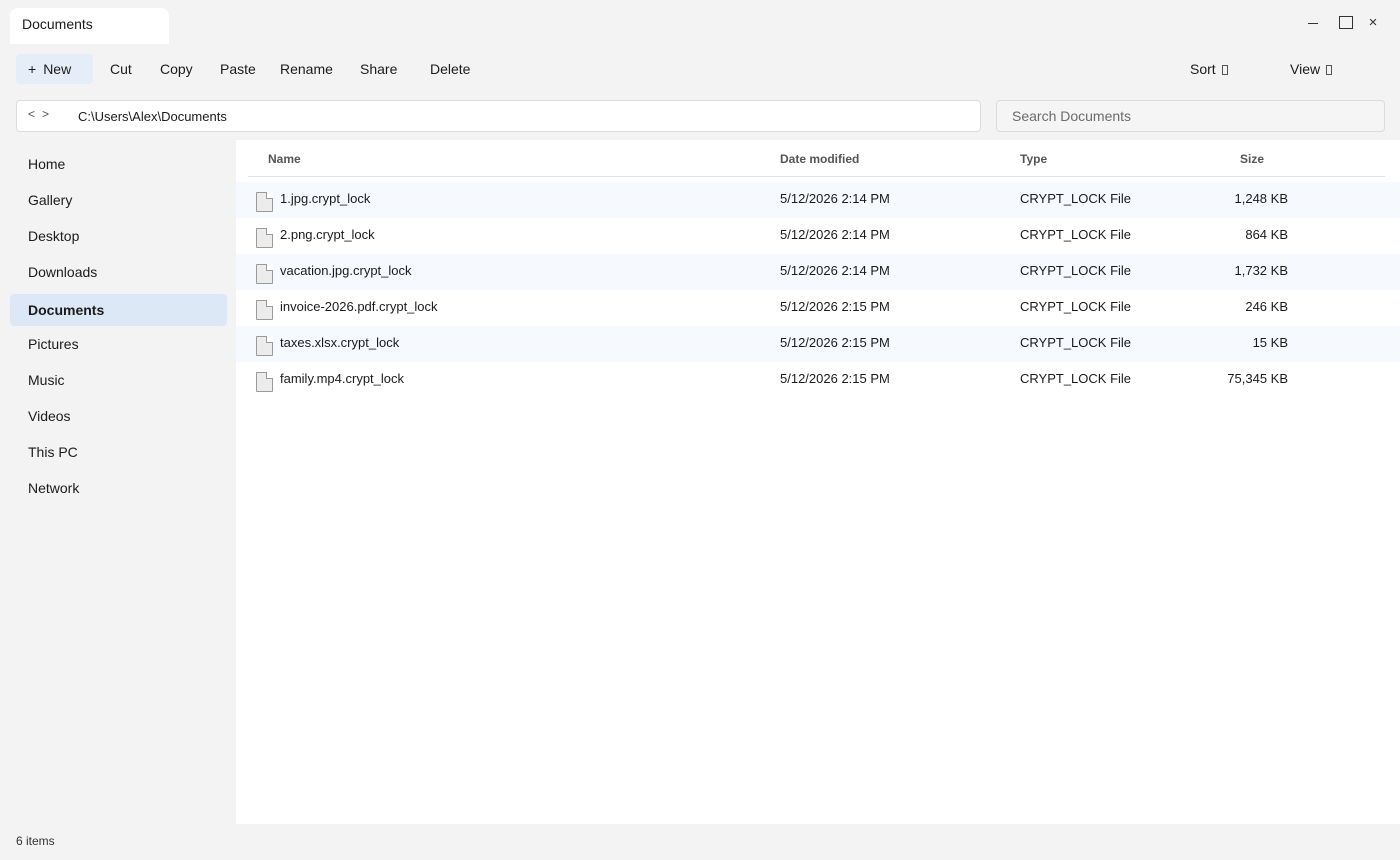 The width and height of the screenshot is (1400, 860). I want to click on copy-button: Copy, so click(176, 69).